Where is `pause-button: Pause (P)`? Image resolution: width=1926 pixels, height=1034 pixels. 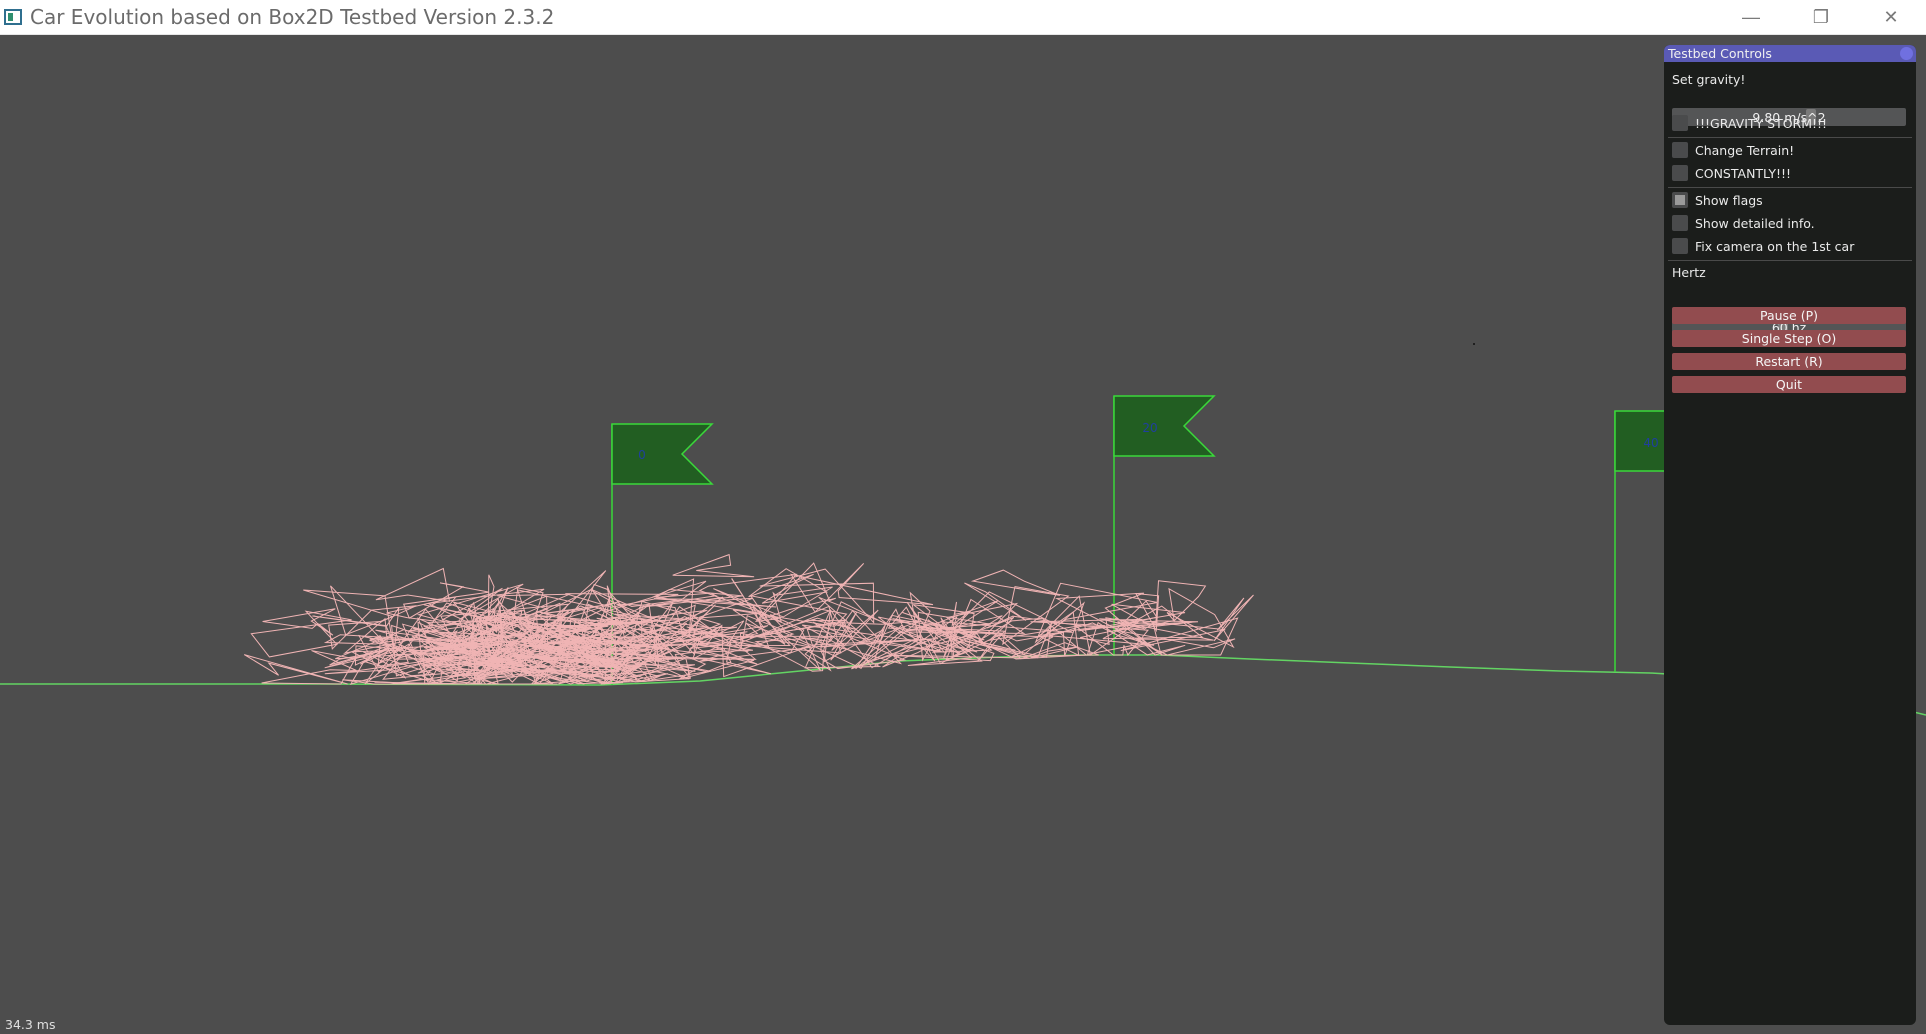
pause-button: Pause (P) is located at coordinates (1789, 315).